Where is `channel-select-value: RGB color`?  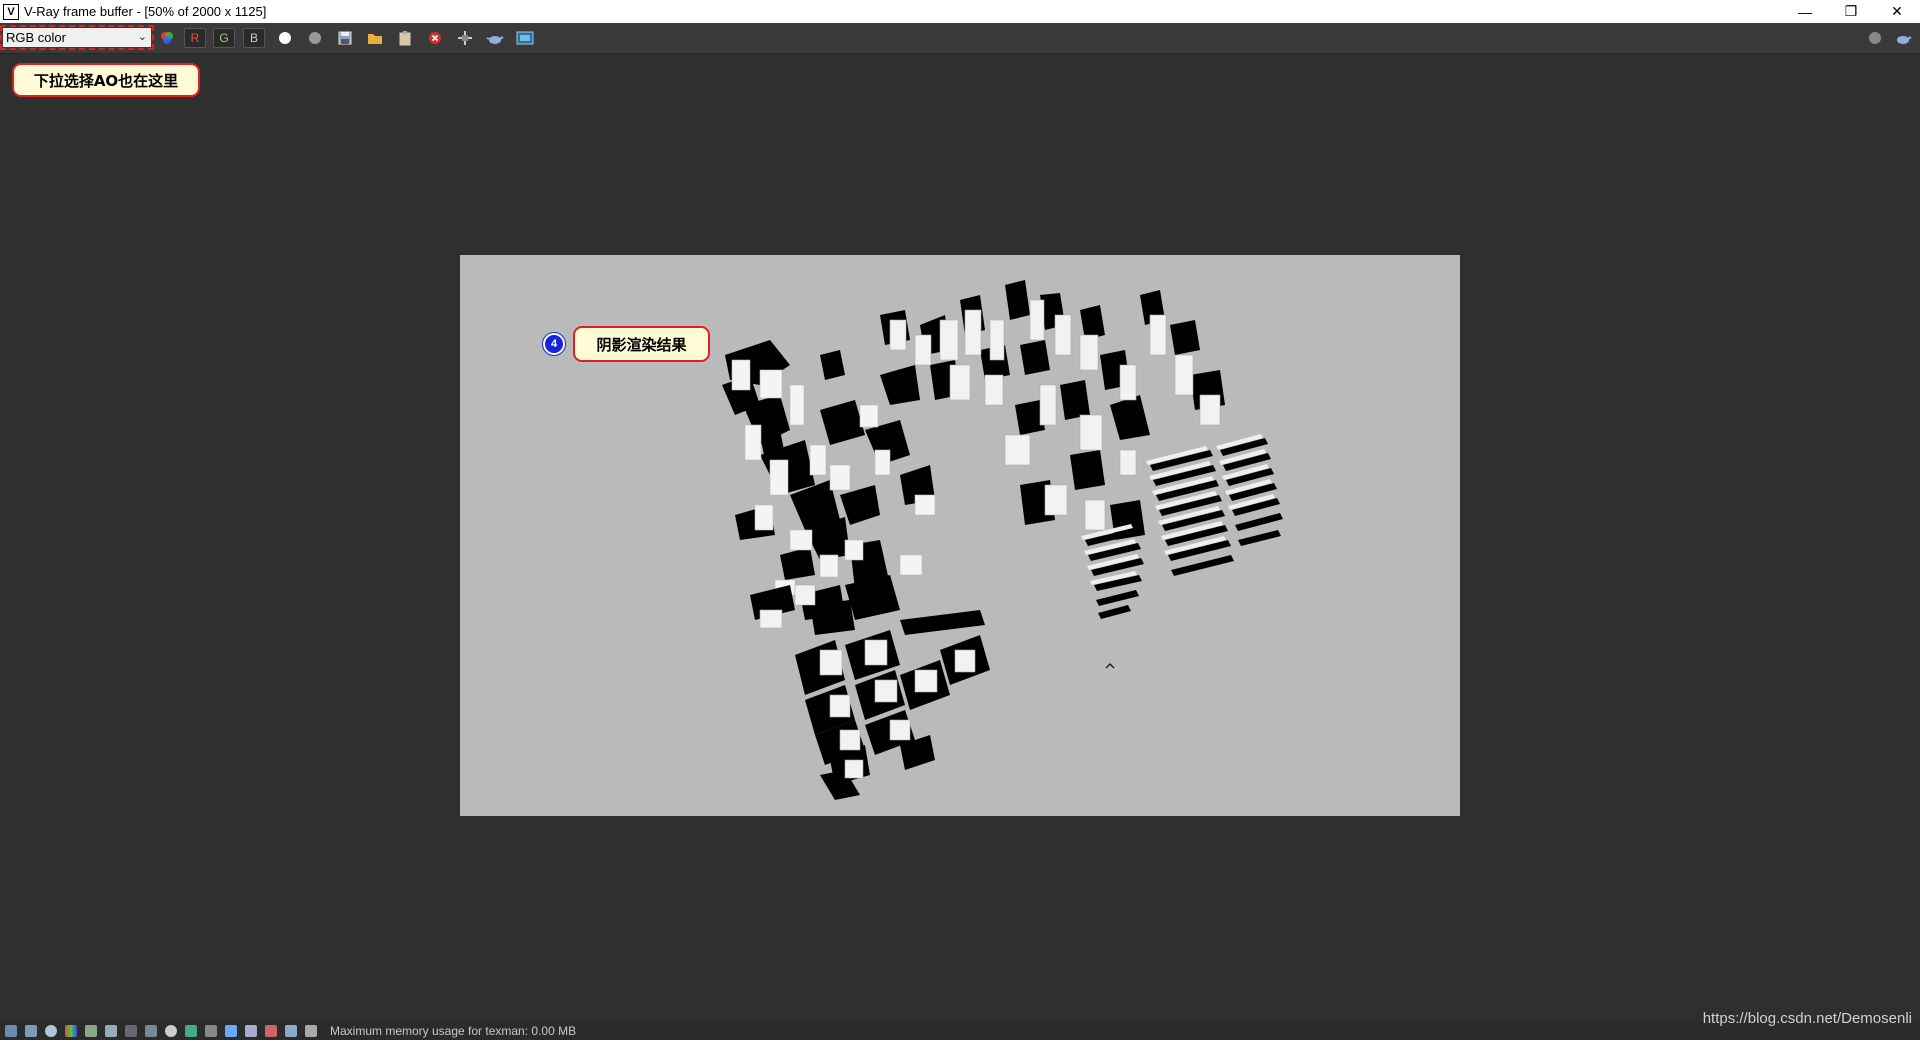 channel-select-value: RGB color is located at coordinates (36, 37).